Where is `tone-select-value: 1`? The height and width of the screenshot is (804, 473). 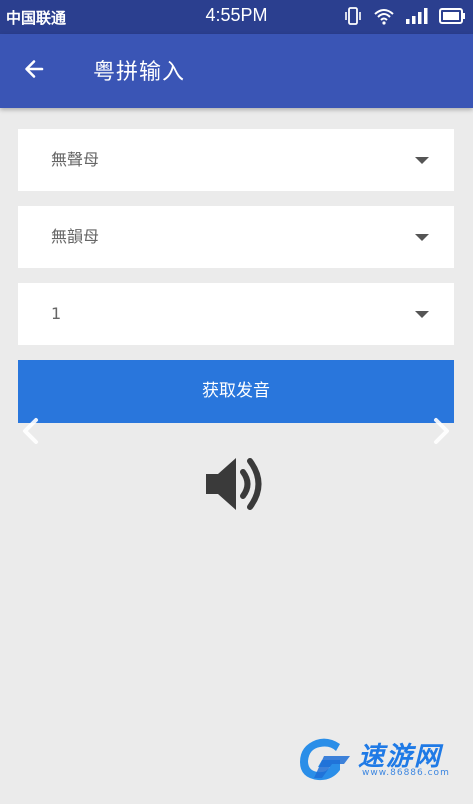 tone-select-value: 1 is located at coordinates (56, 313).